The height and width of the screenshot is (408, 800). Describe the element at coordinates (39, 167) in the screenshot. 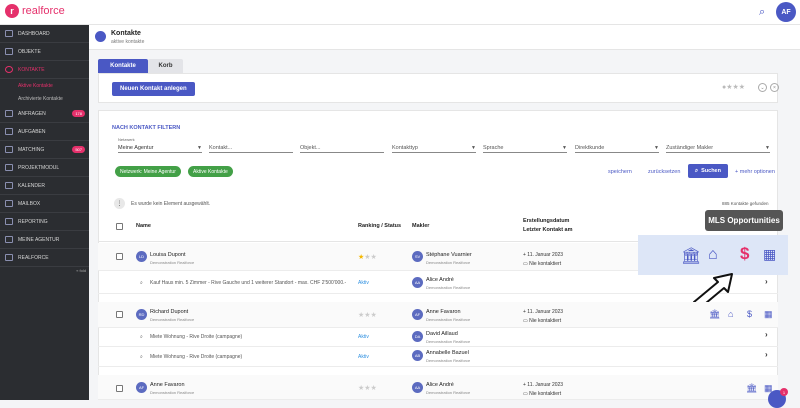

I see `sidebar-item-label: Projektmodul` at that location.